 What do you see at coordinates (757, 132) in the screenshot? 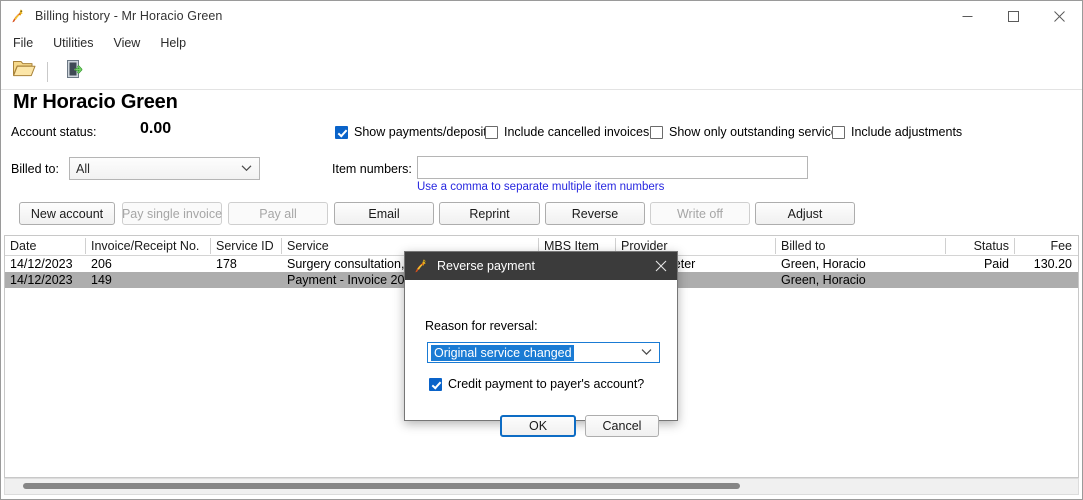
I see `checkbox-label: Show only outstanding services` at bounding box center [757, 132].